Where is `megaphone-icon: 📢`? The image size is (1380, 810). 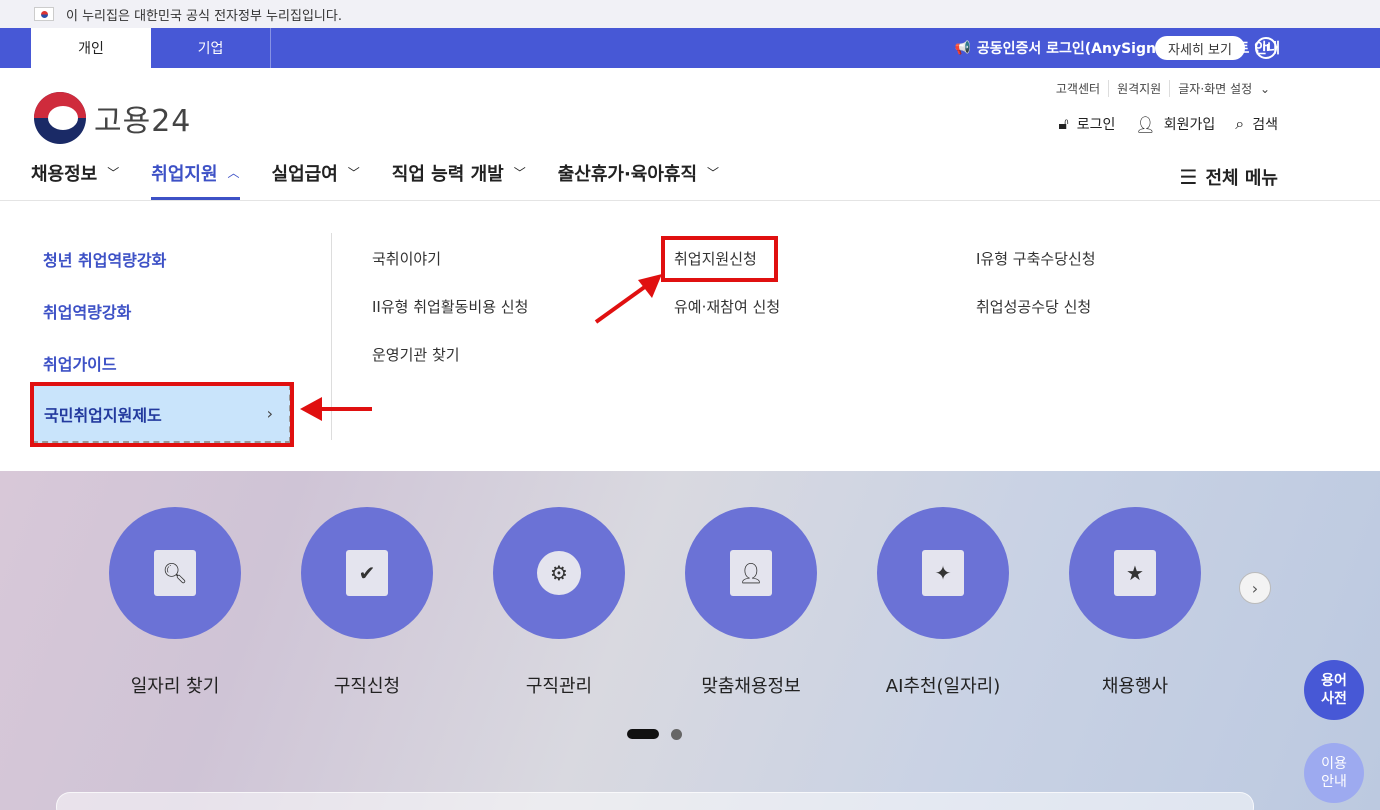
megaphone-icon: 📢 is located at coordinates (962, 48).